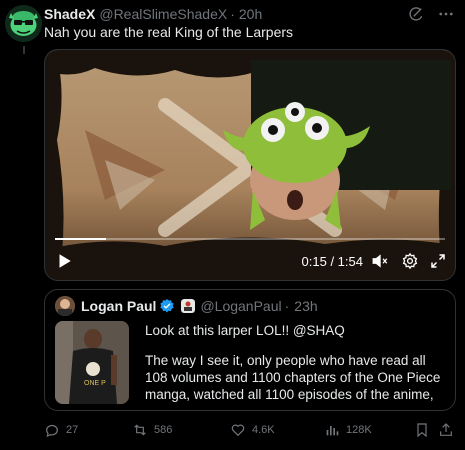 The image size is (465, 450). What do you see at coordinates (52, 430) in the screenshot?
I see `reply-icon` at bounding box center [52, 430].